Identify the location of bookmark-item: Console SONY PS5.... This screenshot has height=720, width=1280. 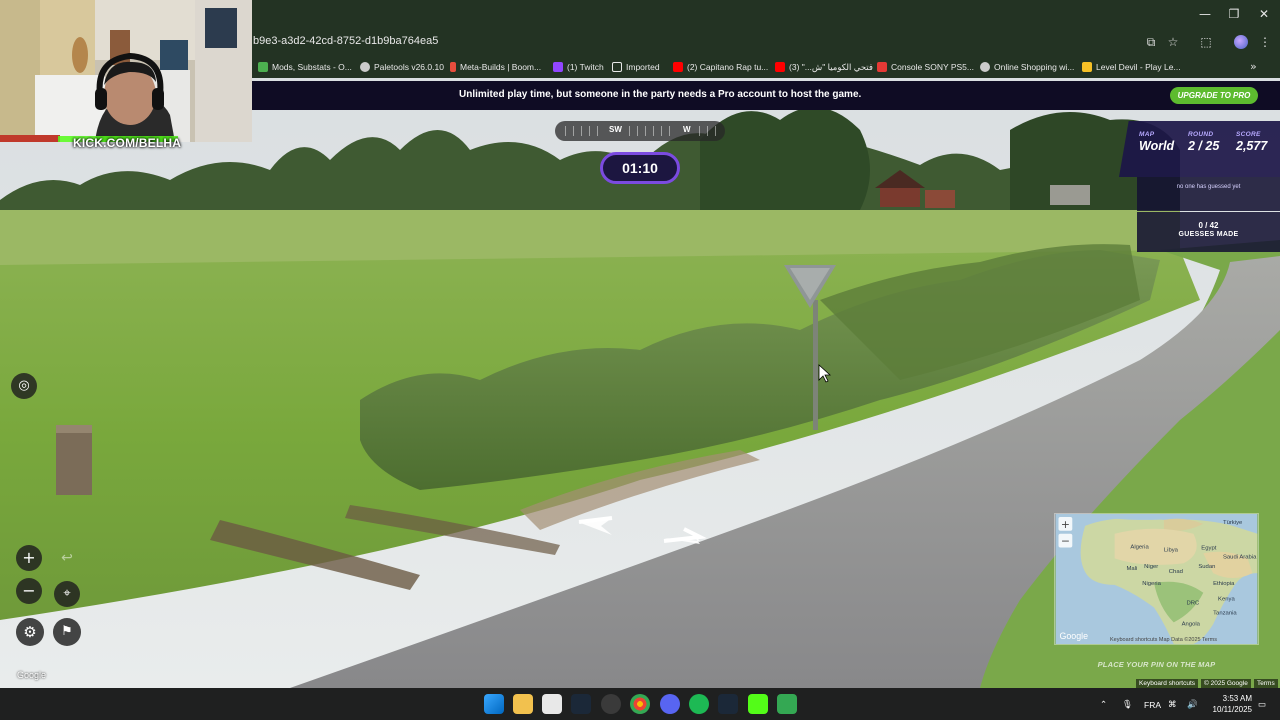
(925, 67).